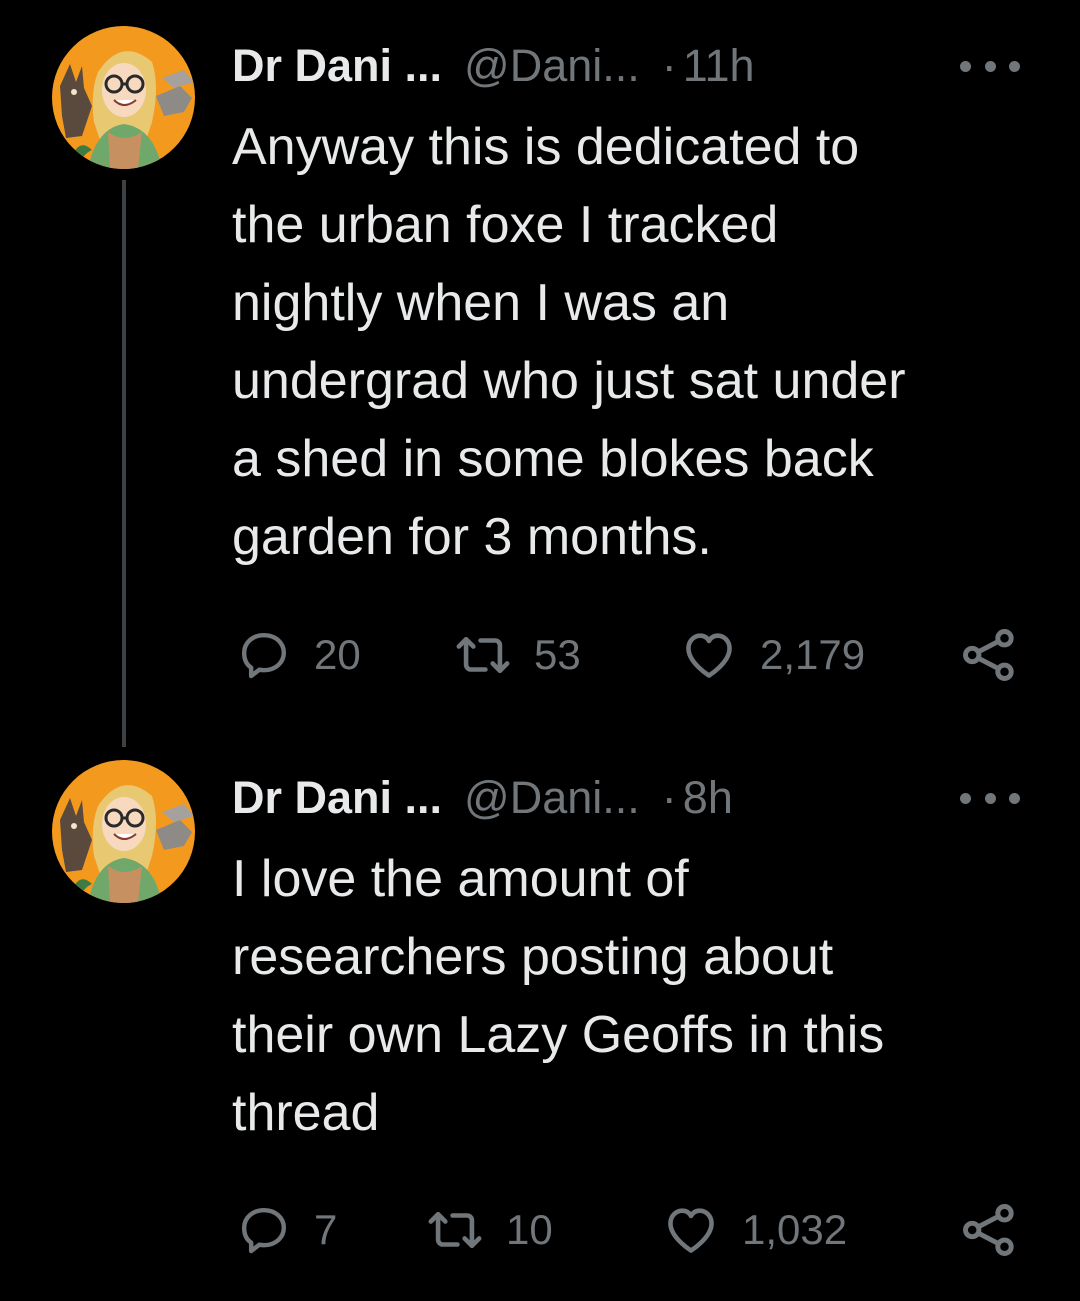 This screenshot has height=1301, width=1080. What do you see at coordinates (489, 1230) in the screenshot?
I see `retweet-button: 10` at bounding box center [489, 1230].